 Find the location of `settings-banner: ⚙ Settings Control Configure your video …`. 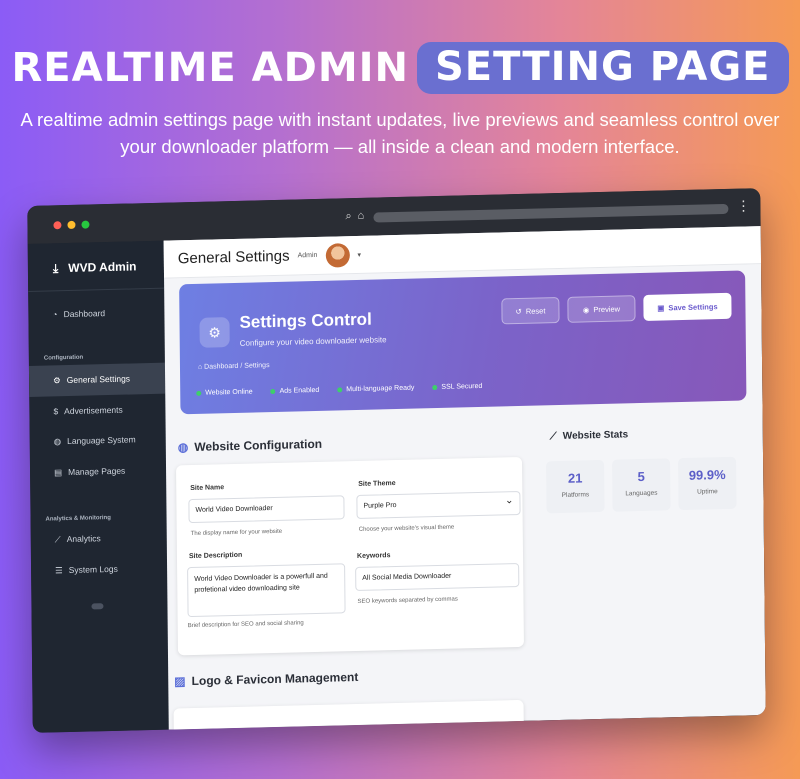

settings-banner: ⚙ Settings Control Configure your video … is located at coordinates (463, 342).